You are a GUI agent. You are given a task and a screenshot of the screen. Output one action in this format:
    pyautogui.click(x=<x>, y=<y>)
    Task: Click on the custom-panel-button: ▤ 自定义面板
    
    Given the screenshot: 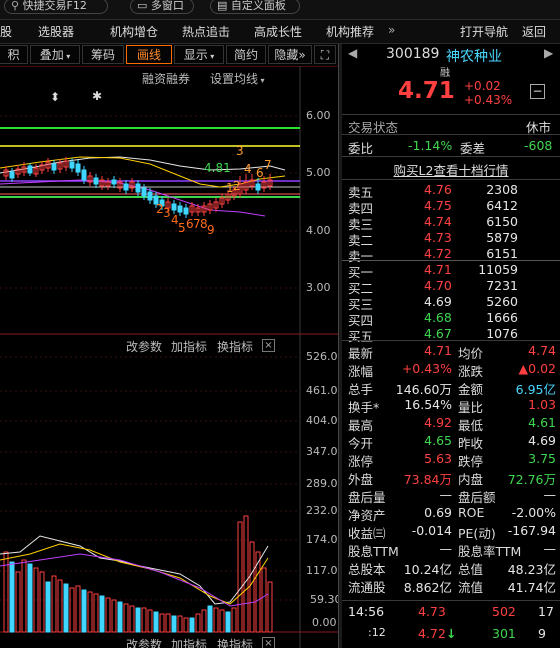 What is the action you would take?
    pyautogui.click(x=255, y=7)
    